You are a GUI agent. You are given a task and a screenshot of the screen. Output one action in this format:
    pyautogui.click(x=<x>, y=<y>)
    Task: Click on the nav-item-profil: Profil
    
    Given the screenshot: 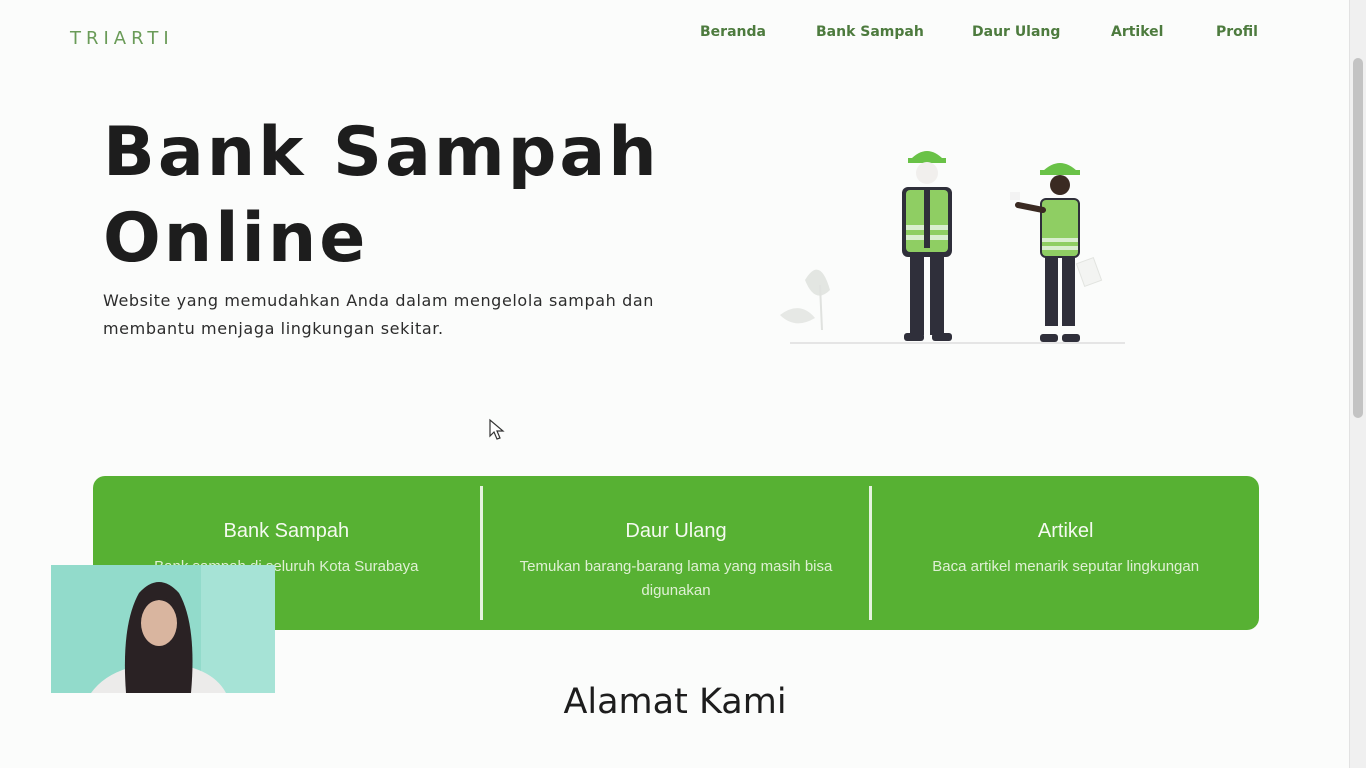 What is the action you would take?
    pyautogui.click(x=1237, y=32)
    